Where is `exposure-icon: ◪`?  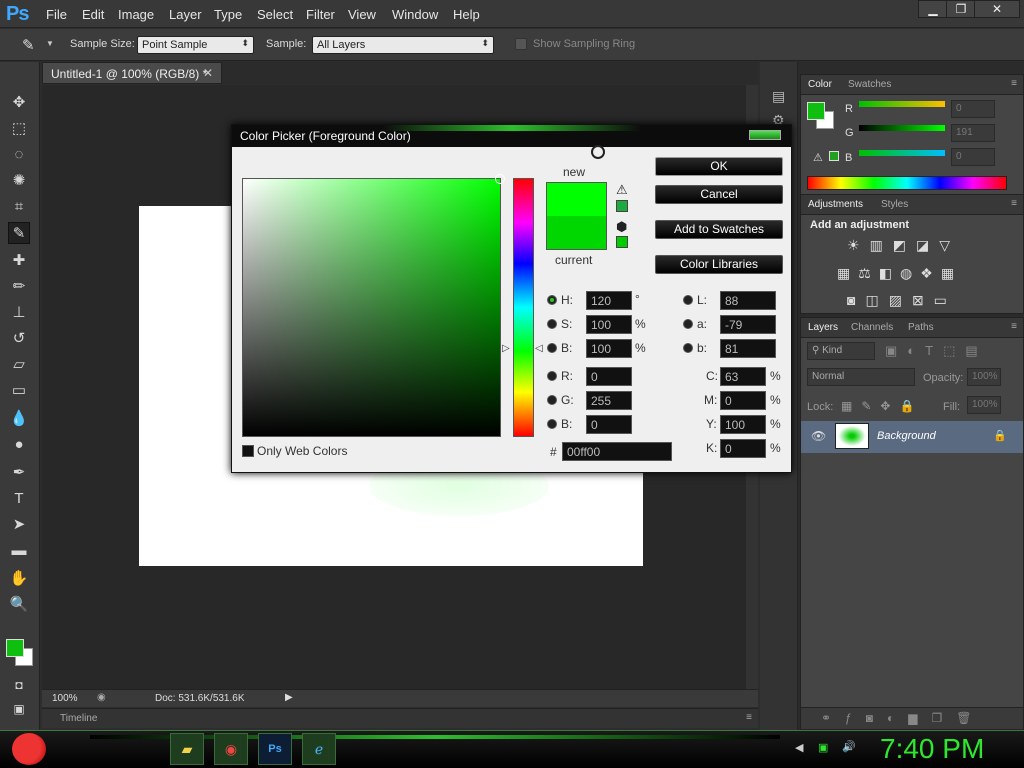
exposure-icon: ◪ is located at coordinates (927, 245).